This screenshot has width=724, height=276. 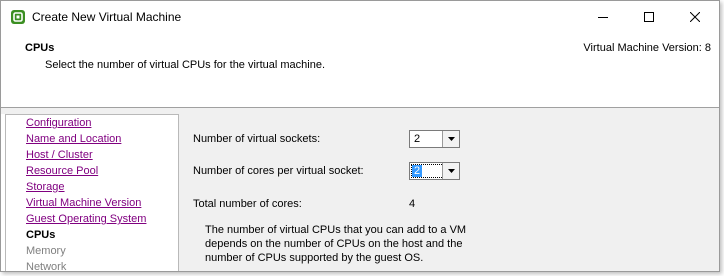 I want to click on minimize-icon, so click(x=603, y=17).